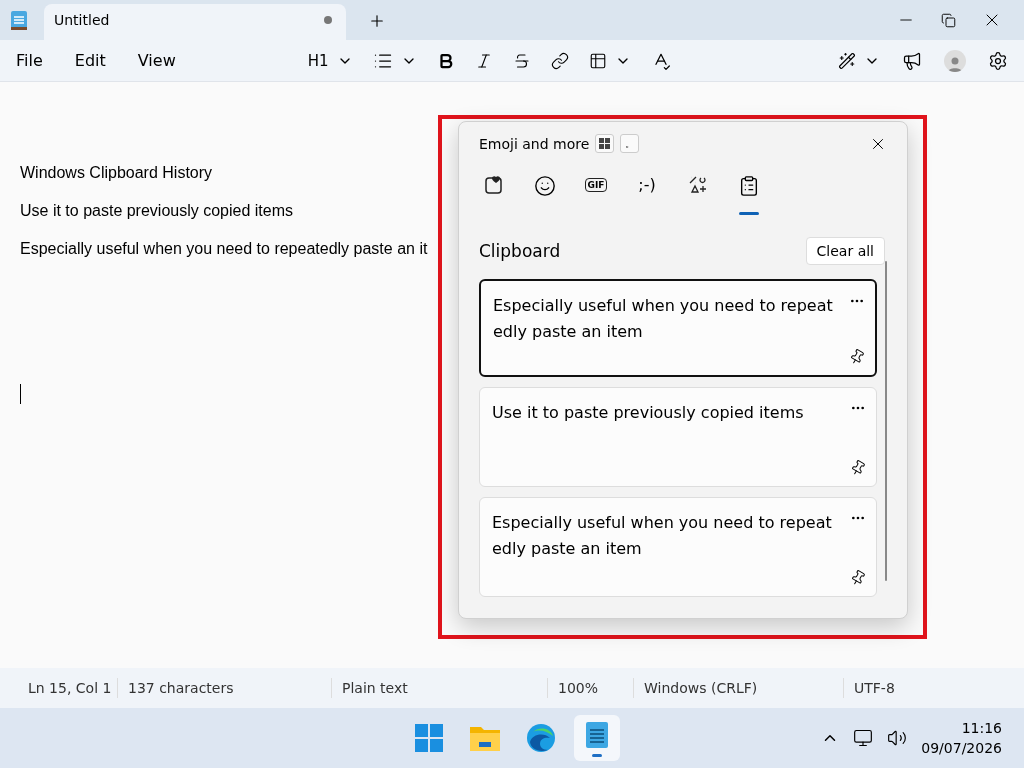  Describe the element at coordinates (225, 688) in the screenshot. I see `status-text: 137 characters` at that location.